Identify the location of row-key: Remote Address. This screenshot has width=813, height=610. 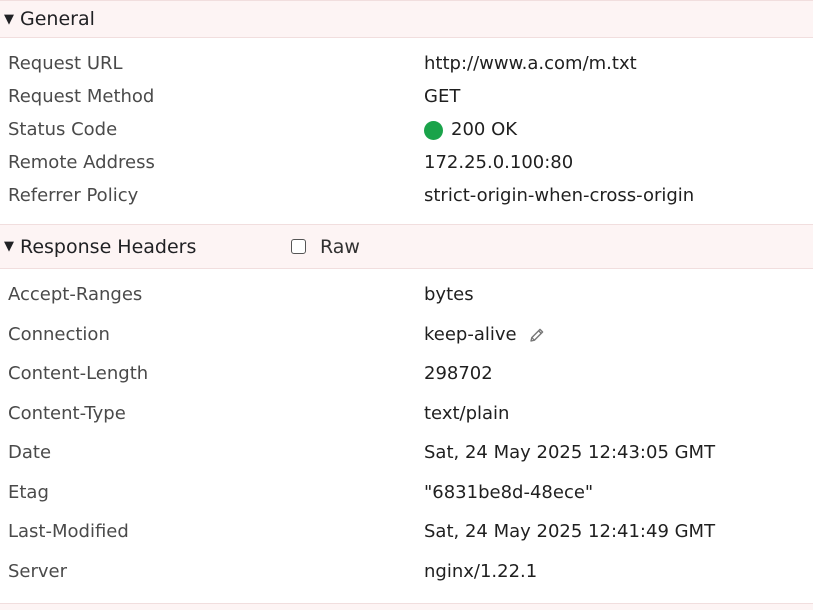
(81, 162).